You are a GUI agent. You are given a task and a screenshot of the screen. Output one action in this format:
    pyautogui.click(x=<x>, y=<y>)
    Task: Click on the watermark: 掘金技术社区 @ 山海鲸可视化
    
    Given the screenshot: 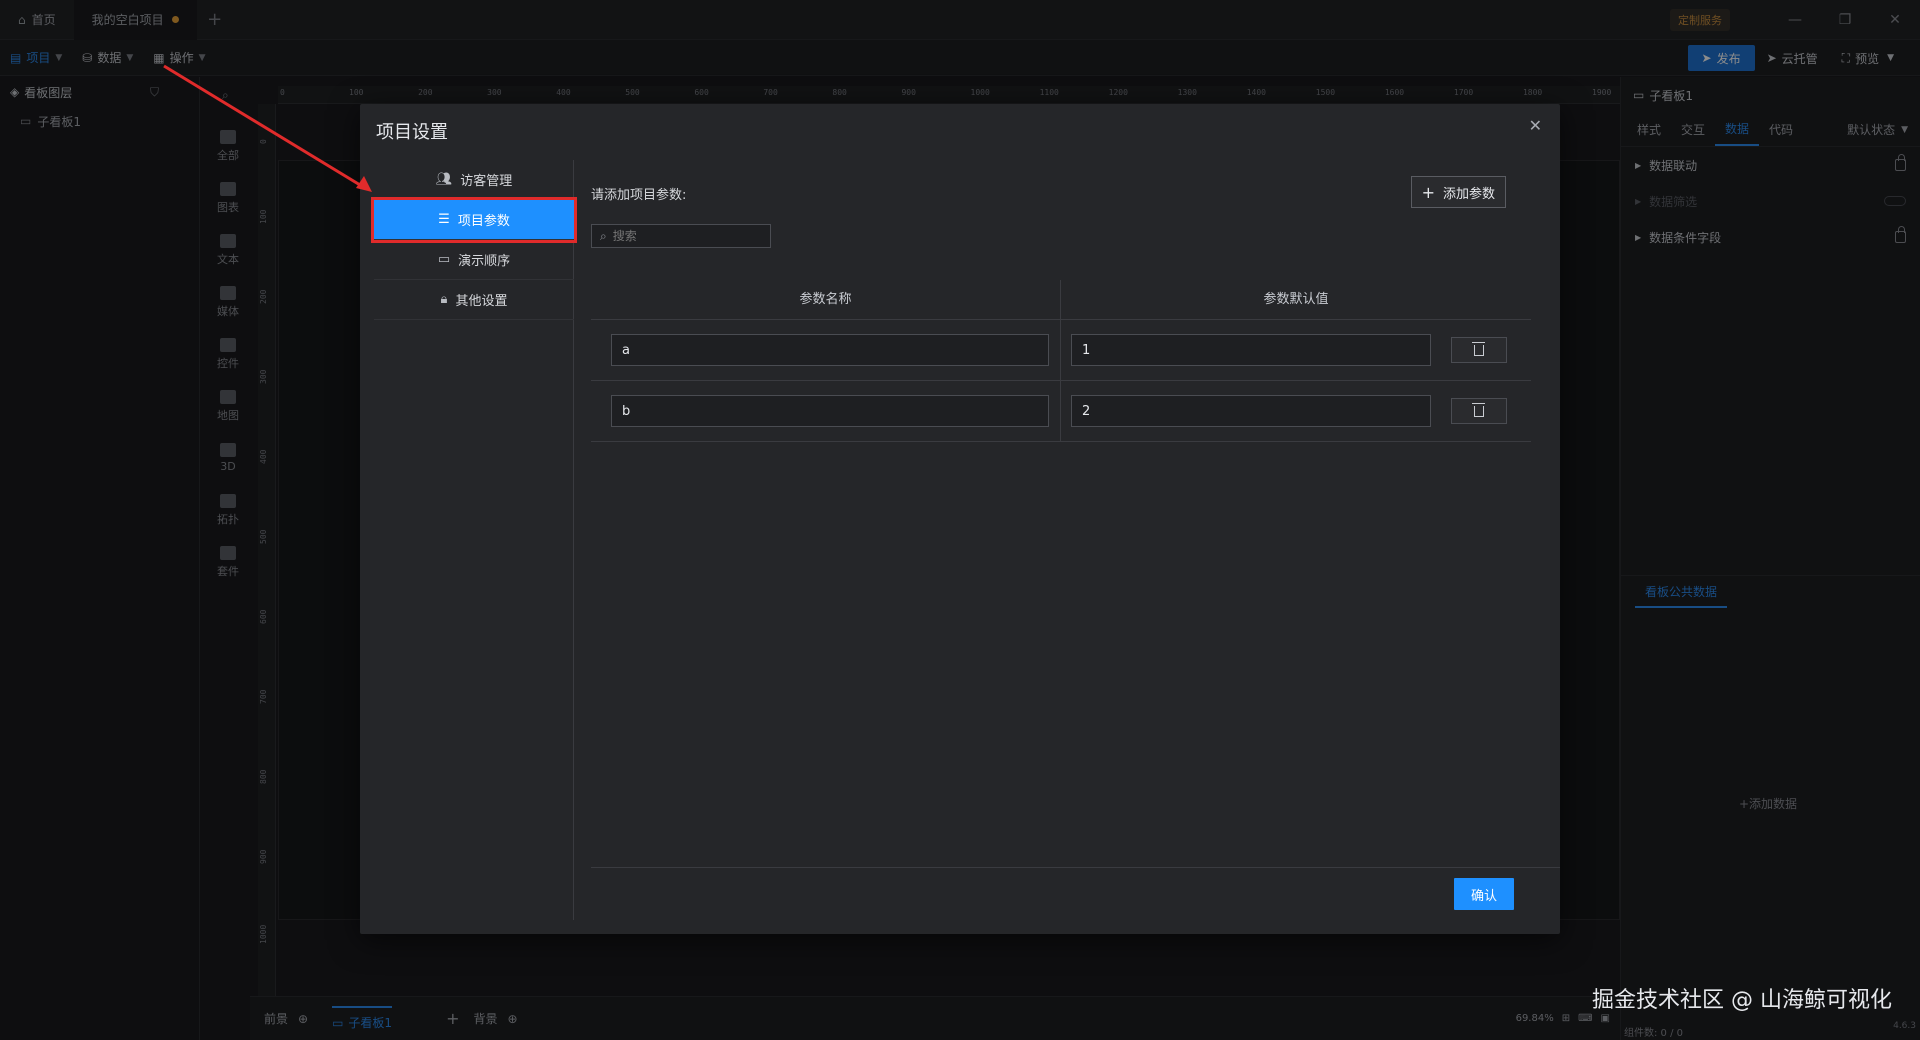 What is the action you would take?
    pyautogui.click(x=1742, y=1000)
    